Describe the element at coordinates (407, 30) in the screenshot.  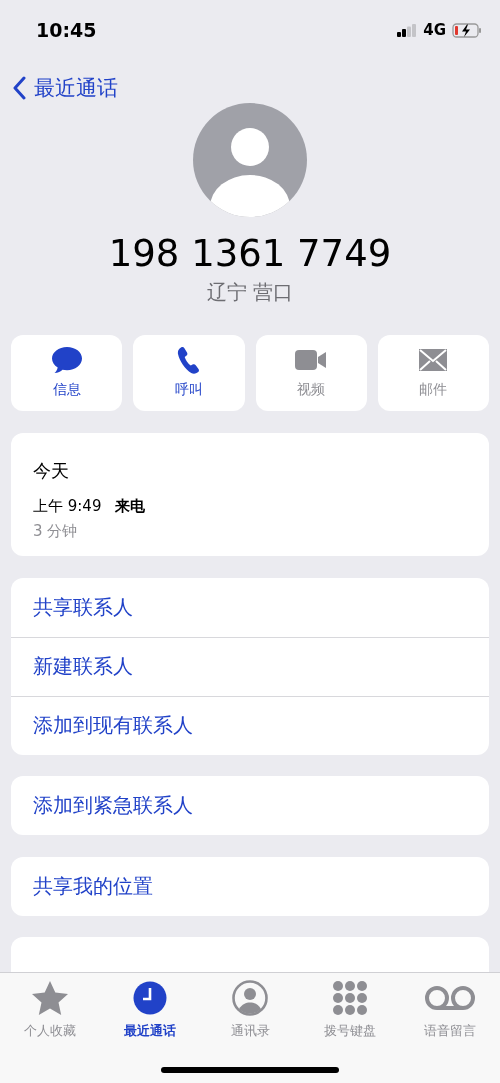
I see `signal-icon` at that location.